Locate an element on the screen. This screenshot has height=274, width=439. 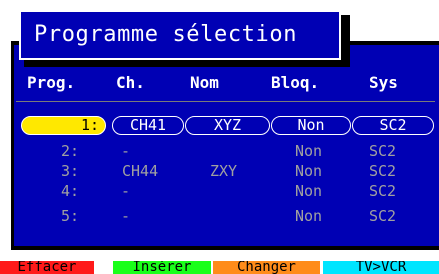
function-button-bar: Effacer Insérer Changer TV>VCR is located at coordinates (219, 267).